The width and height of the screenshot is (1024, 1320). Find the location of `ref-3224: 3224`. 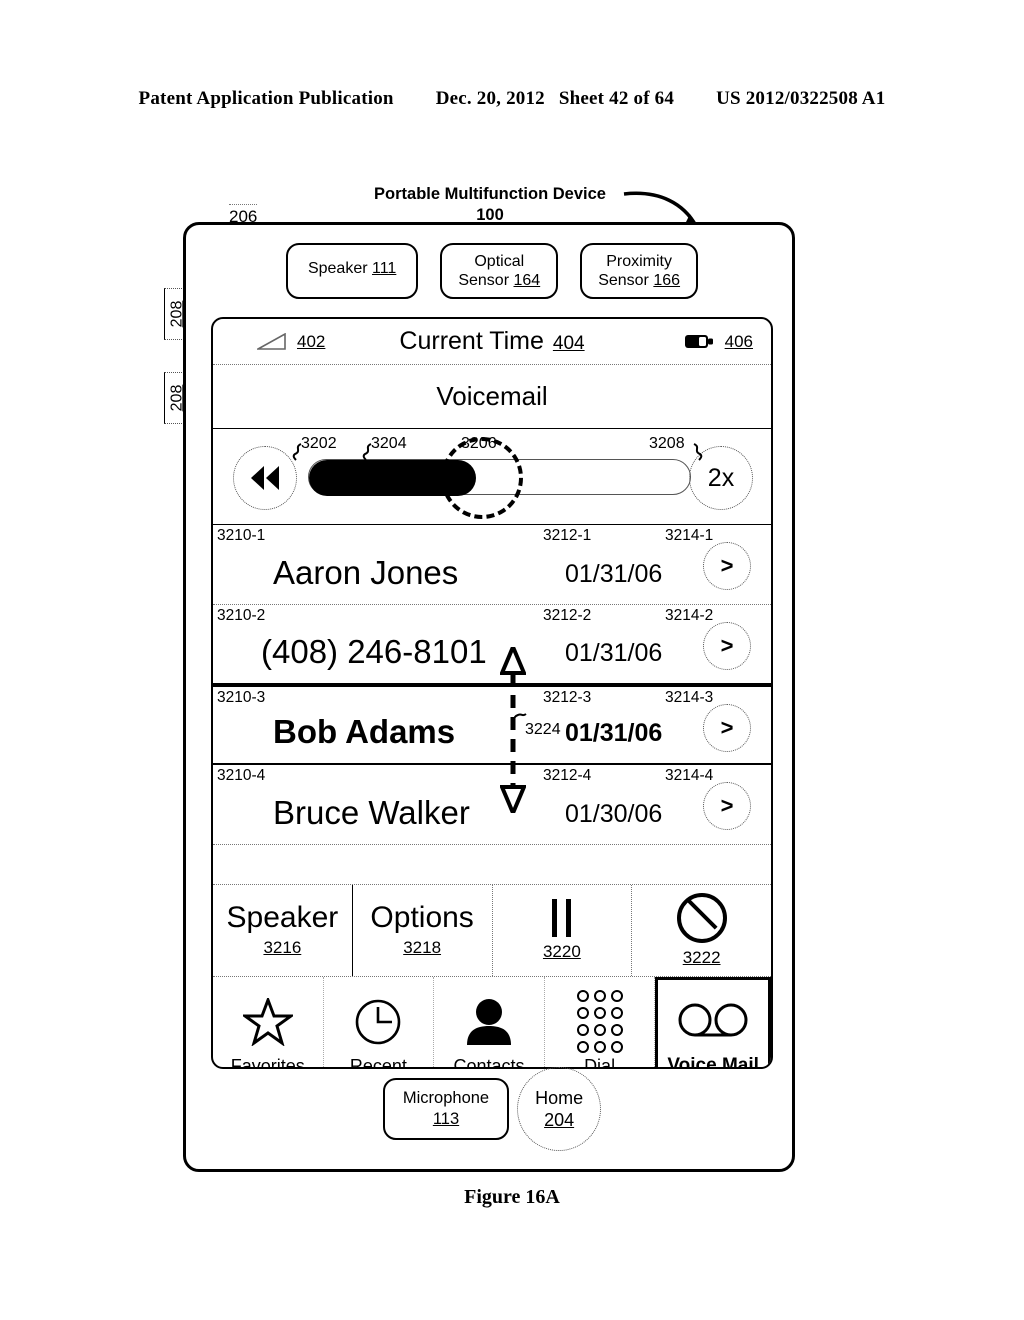

ref-3224: 3224 is located at coordinates (543, 729).